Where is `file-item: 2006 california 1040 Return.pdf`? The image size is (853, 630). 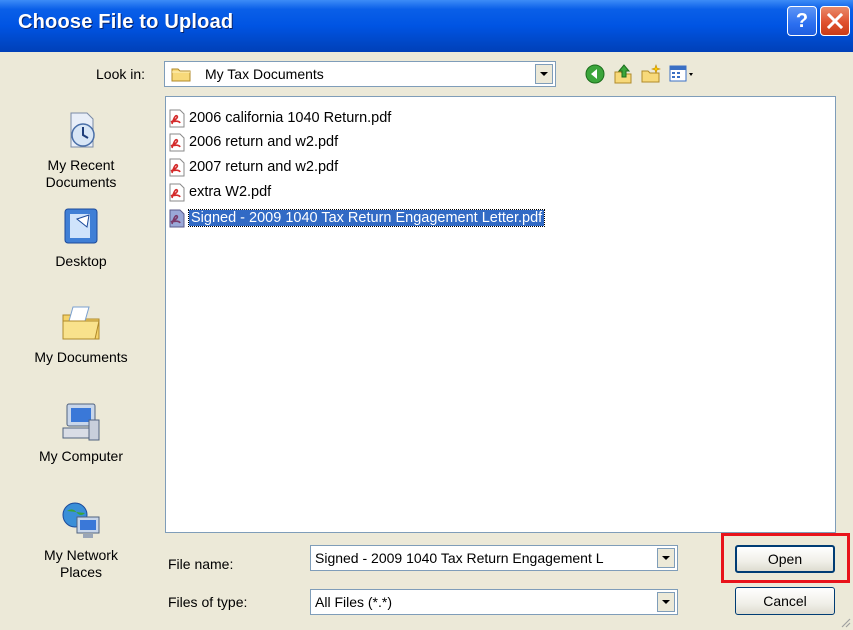
file-item: 2006 california 1040 Return.pdf is located at coordinates (279, 118).